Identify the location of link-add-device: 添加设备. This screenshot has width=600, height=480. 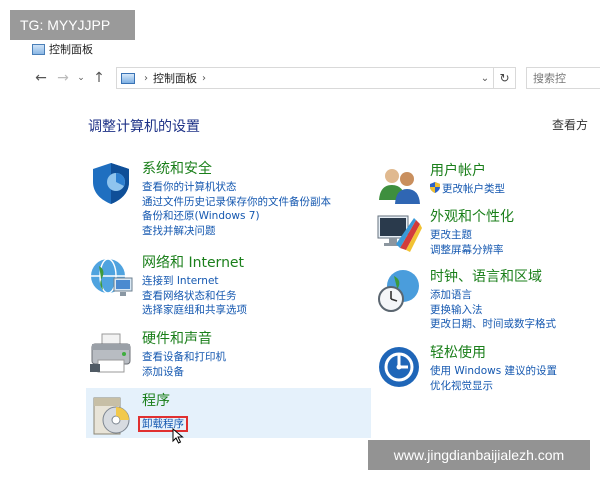
(184, 372).